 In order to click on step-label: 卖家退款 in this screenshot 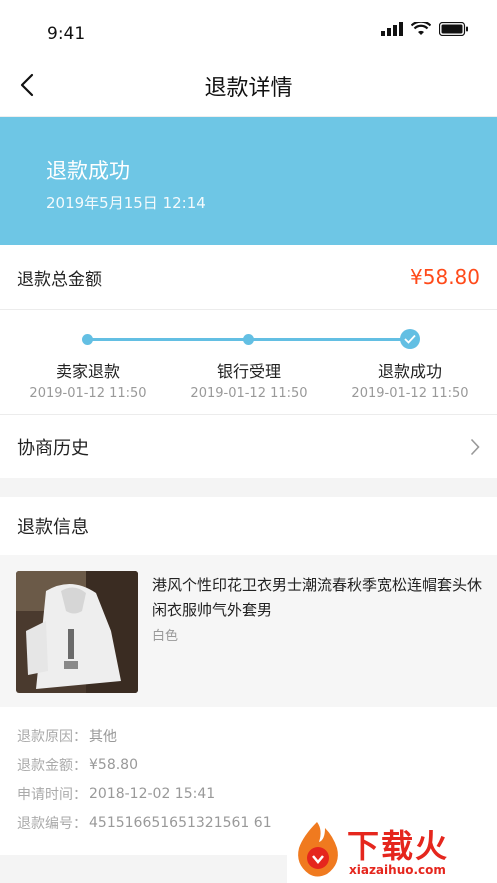, I will do `click(87, 371)`.